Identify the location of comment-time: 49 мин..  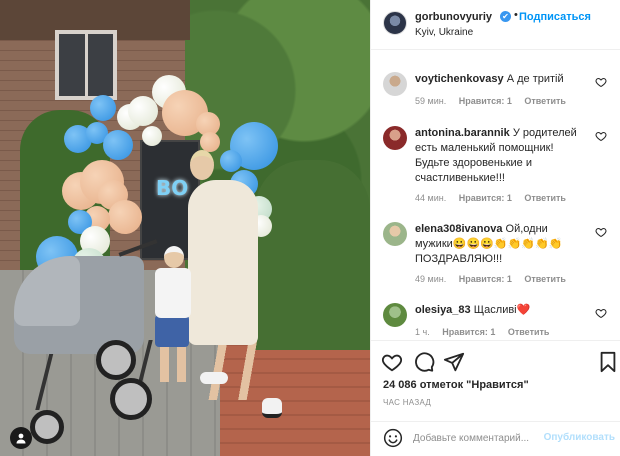
(431, 279).